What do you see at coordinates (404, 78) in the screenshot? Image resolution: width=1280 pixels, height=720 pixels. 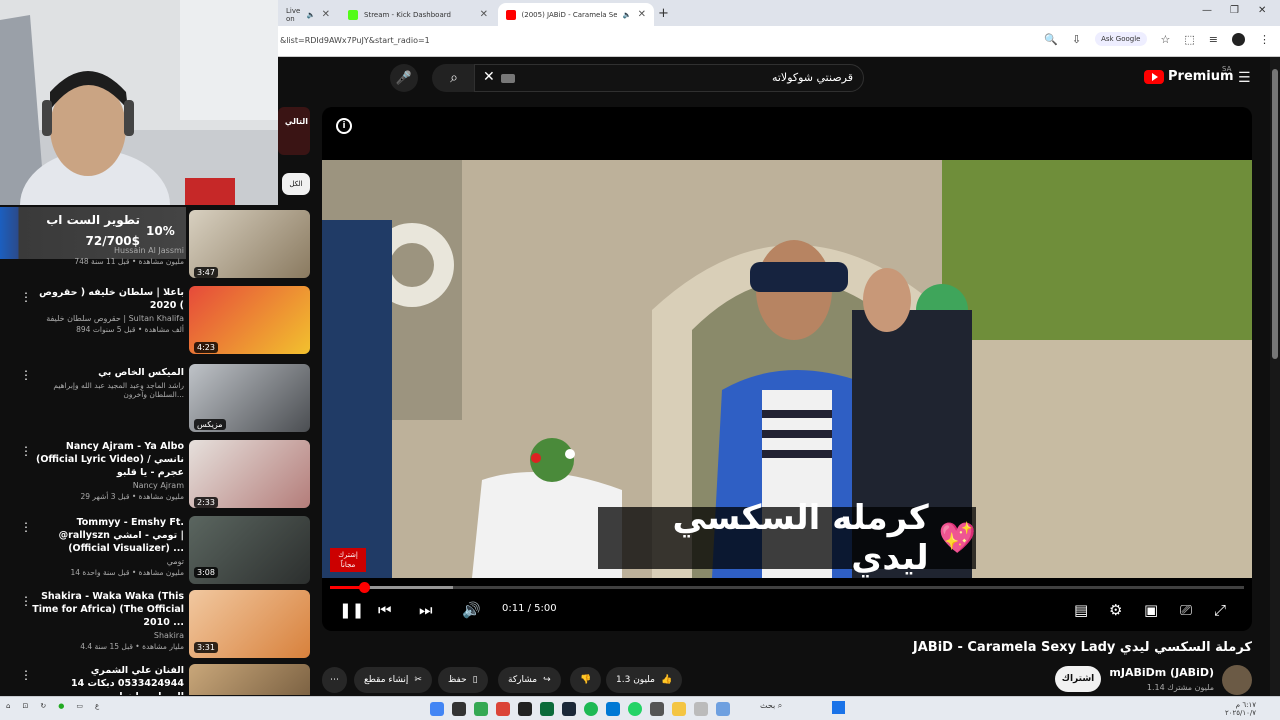 I see `microphone-icon: 🎤` at bounding box center [404, 78].